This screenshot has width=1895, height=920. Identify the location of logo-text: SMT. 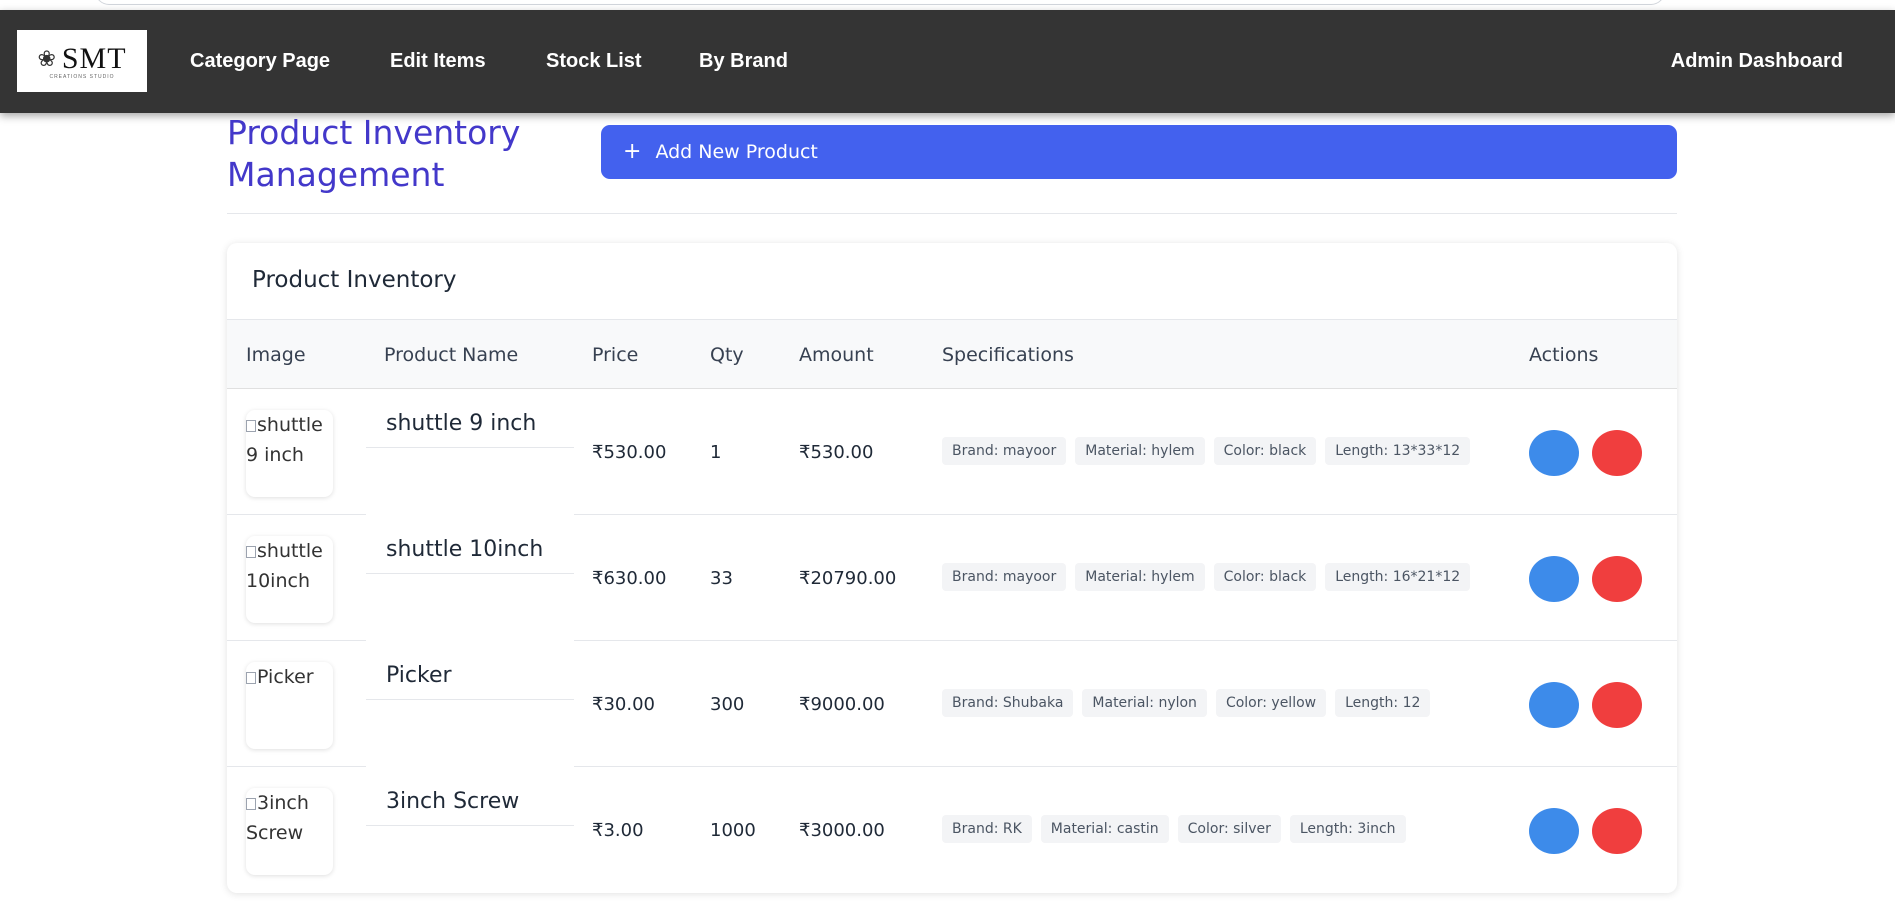
(94, 58).